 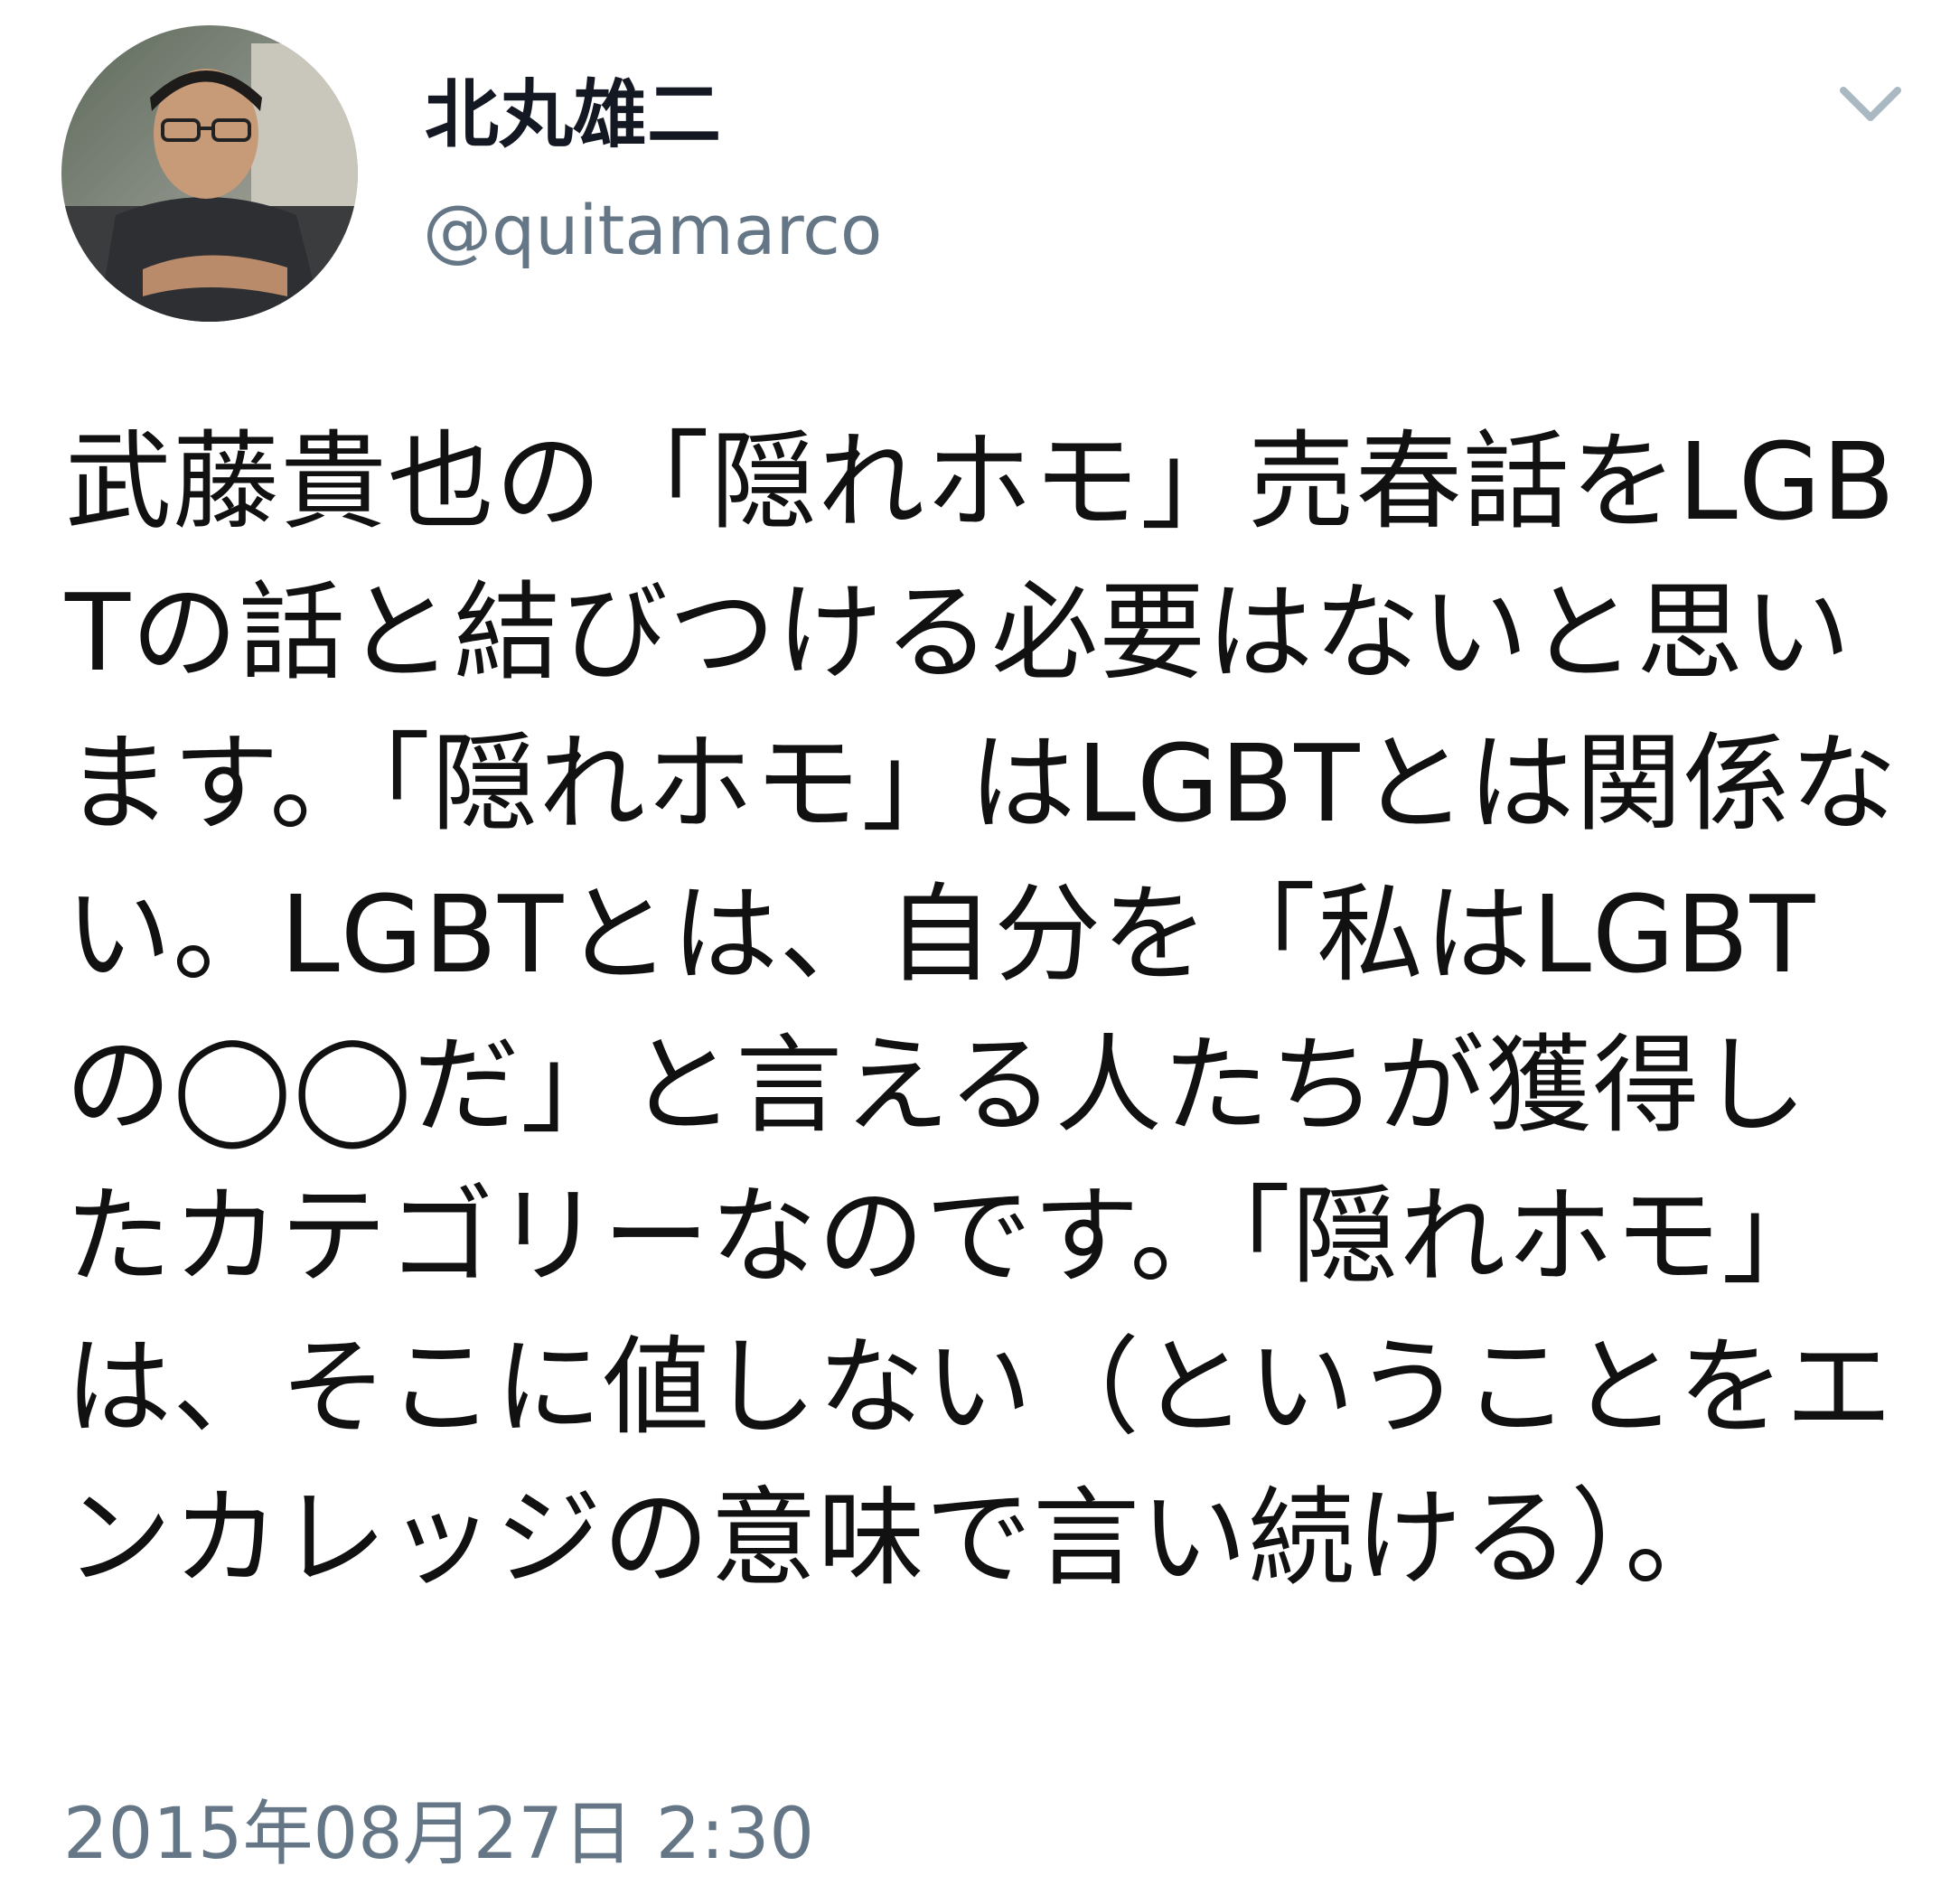 I want to click on author-handle: @quitamarco, so click(x=652, y=231).